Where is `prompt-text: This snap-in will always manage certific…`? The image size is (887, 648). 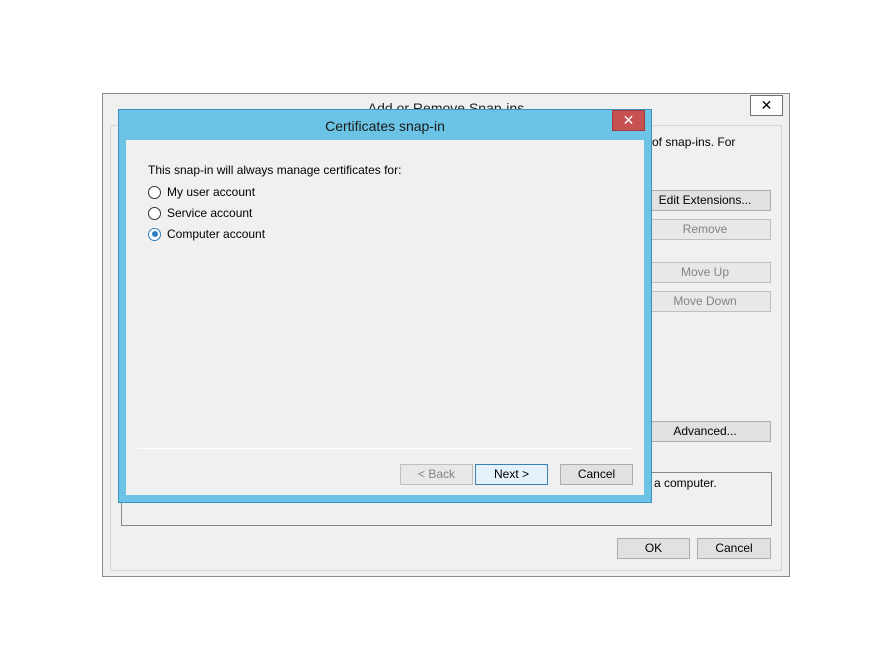 prompt-text: This snap-in will always manage certific… is located at coordinates (275, 170).